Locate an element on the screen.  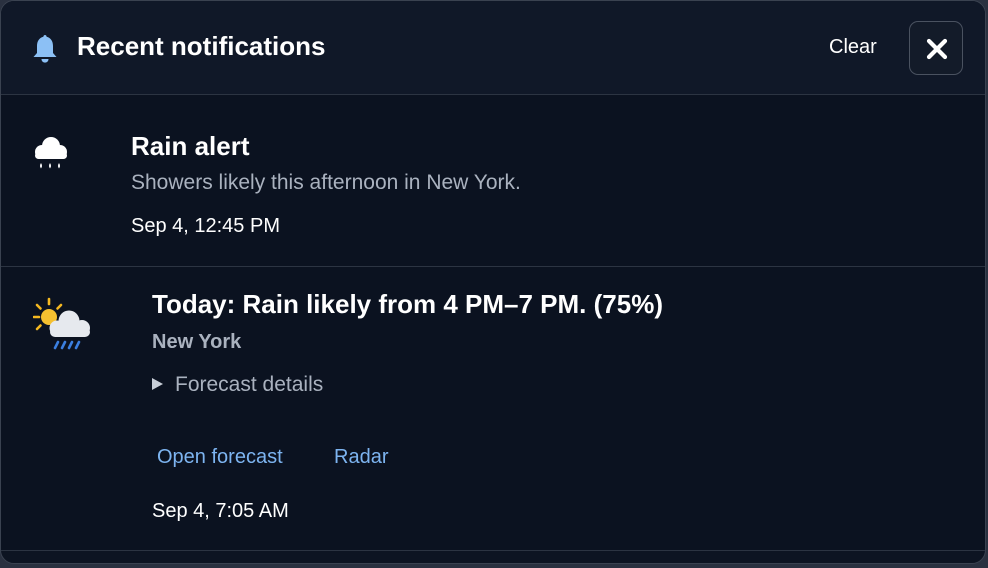
close-icon is located at coordinates (937, 49).